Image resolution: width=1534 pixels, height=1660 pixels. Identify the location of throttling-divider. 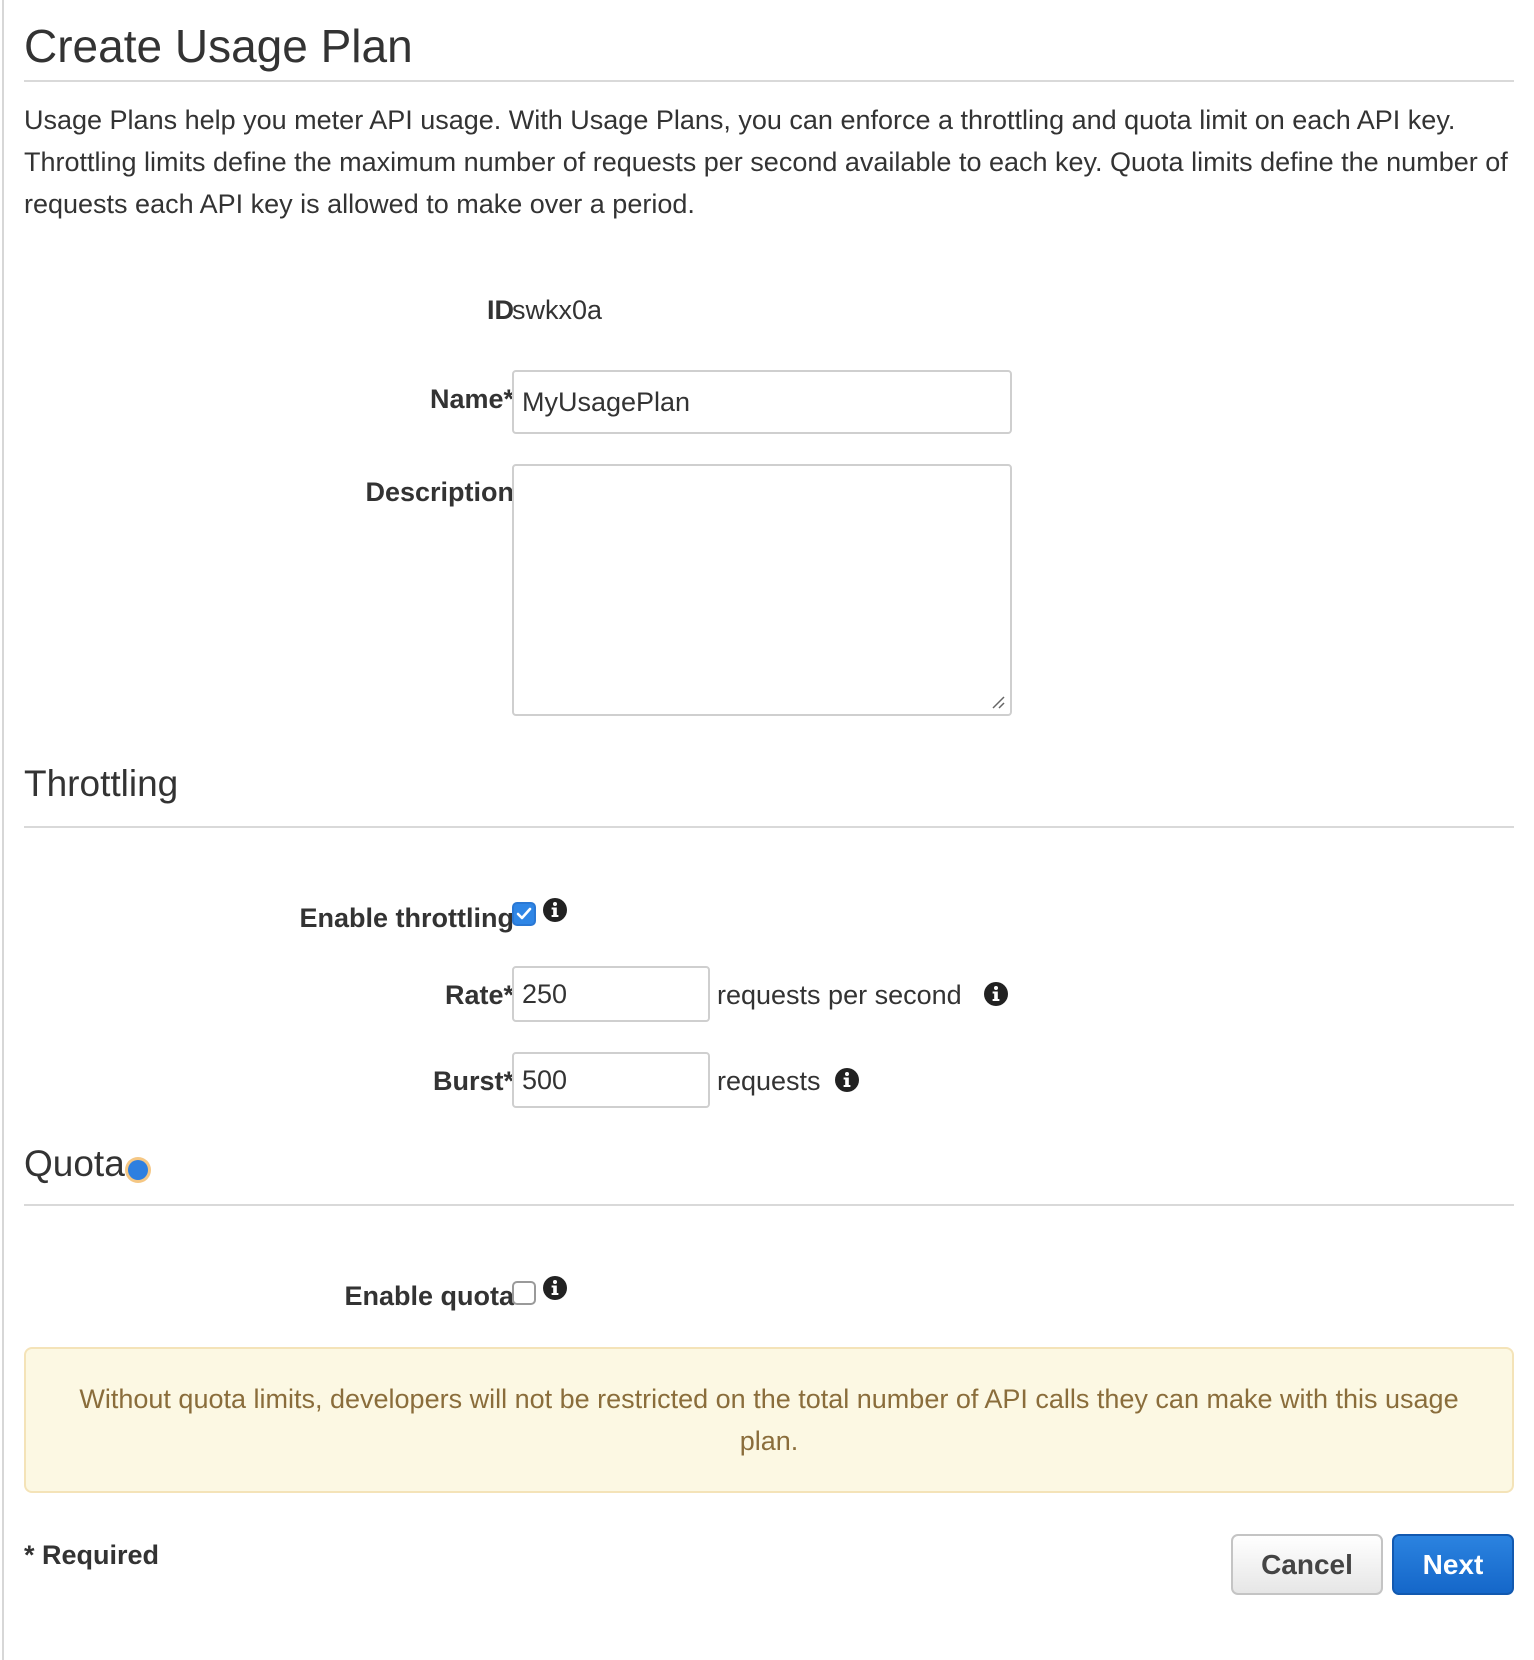
(769, 827).